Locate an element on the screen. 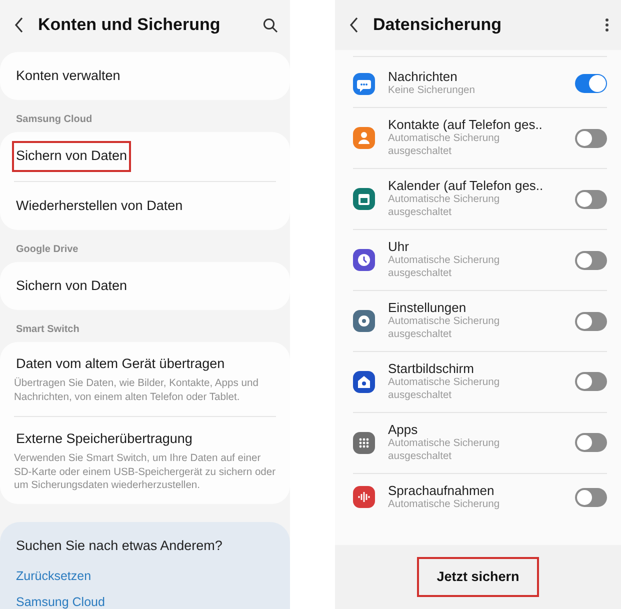 The height and width of the screenshot is (609, 621). screen-title: Konten und Sicherung is located at coordinates (130, 25).